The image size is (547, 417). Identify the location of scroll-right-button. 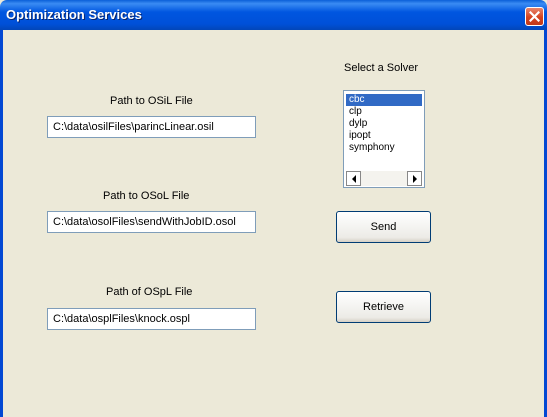
(414, 178).